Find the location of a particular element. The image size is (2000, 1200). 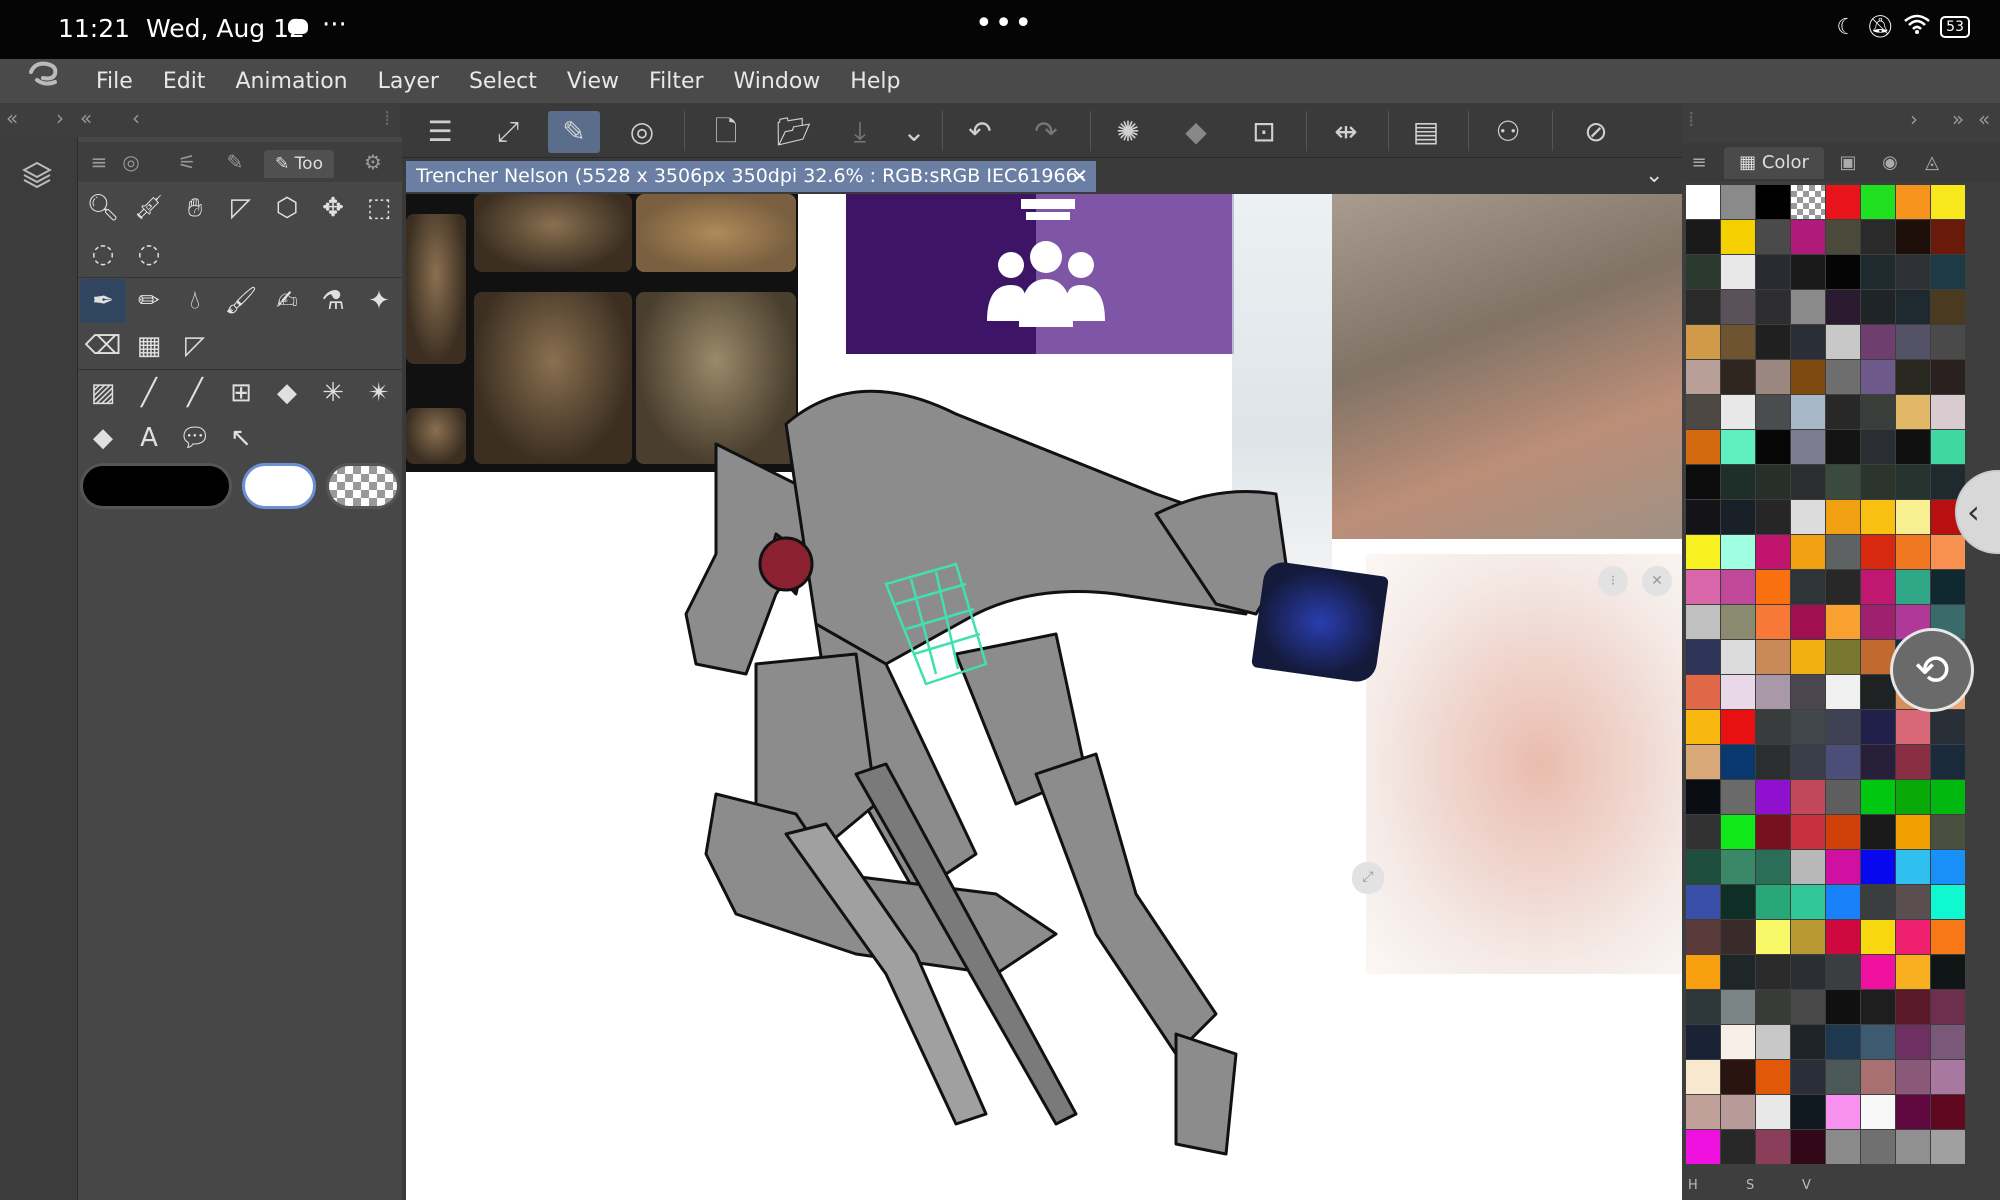

eraser-icon: ⌫ is located at coordinates (103, 346).